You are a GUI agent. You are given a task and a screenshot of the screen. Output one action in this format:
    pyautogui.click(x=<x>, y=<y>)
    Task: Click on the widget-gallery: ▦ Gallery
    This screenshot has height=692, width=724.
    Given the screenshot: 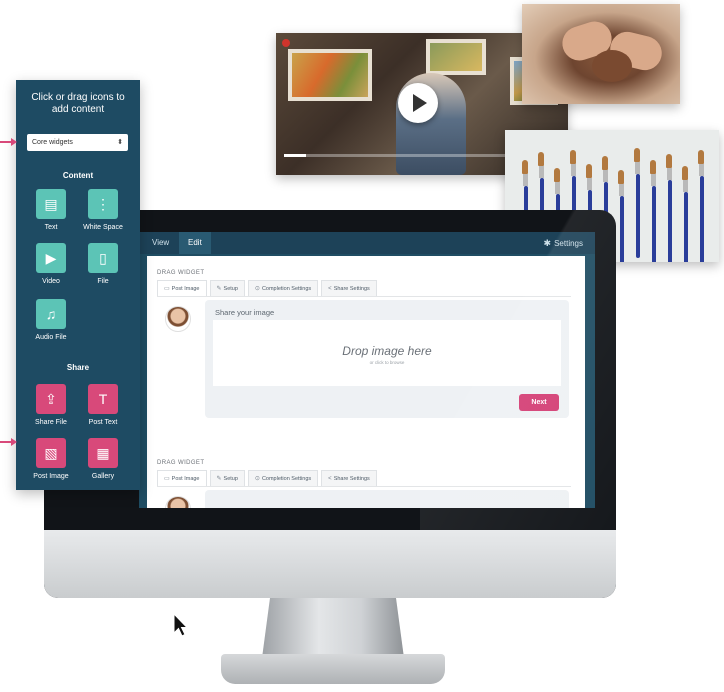 What is the action you would take?
    pyautogui.click(x=103, y=459)
    